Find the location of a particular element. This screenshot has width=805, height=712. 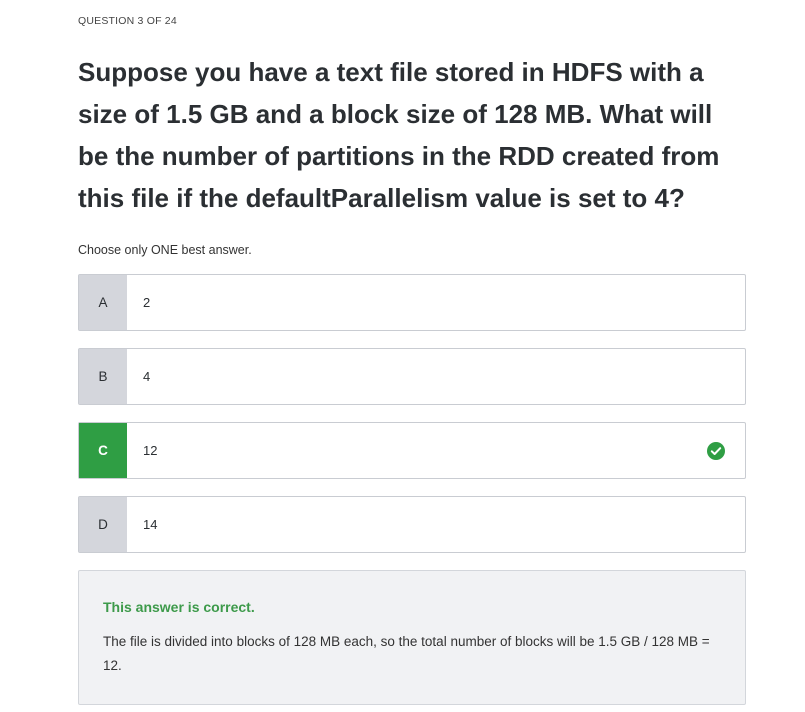

answer-instruction: Choose only ONE best answer. is located at coordinates (165, 250).